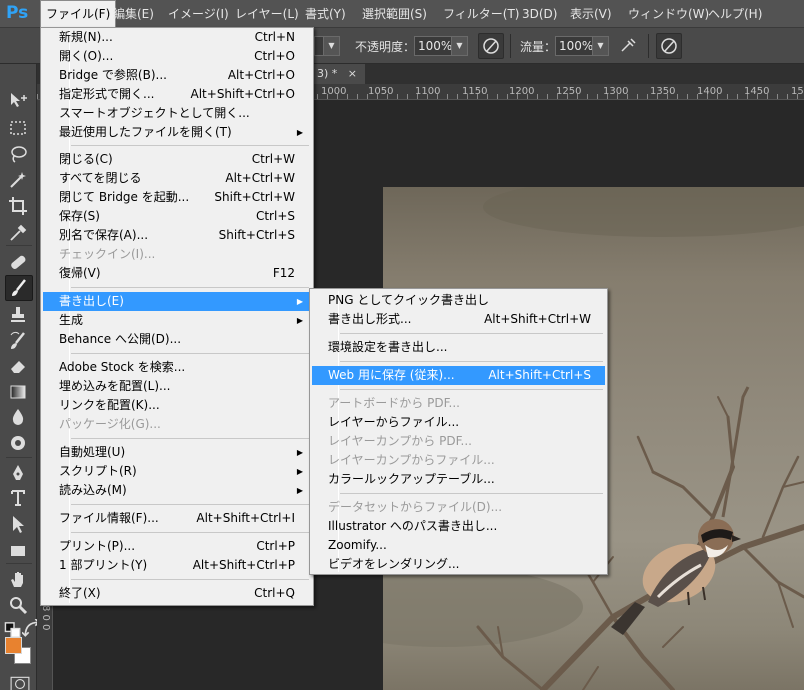  I want to click on menu-layer: レイヤー(L), so click(267, 14).